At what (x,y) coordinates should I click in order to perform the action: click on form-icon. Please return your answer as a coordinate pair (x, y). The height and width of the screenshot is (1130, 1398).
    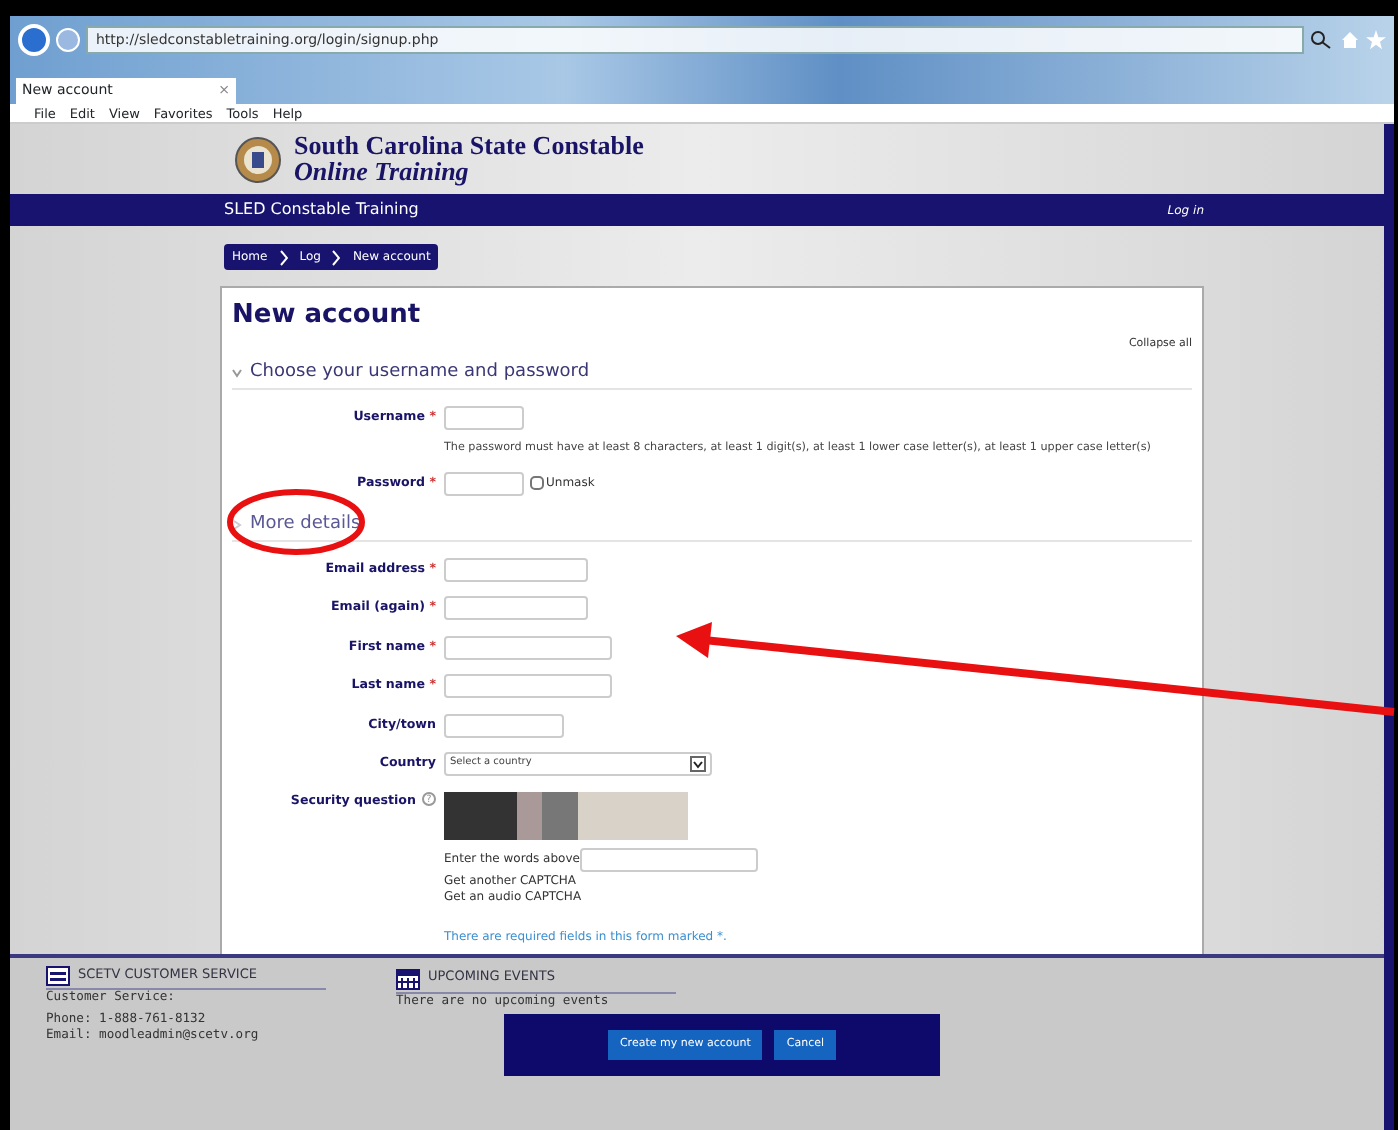
    Looking at the image, I should click on (58, 976).